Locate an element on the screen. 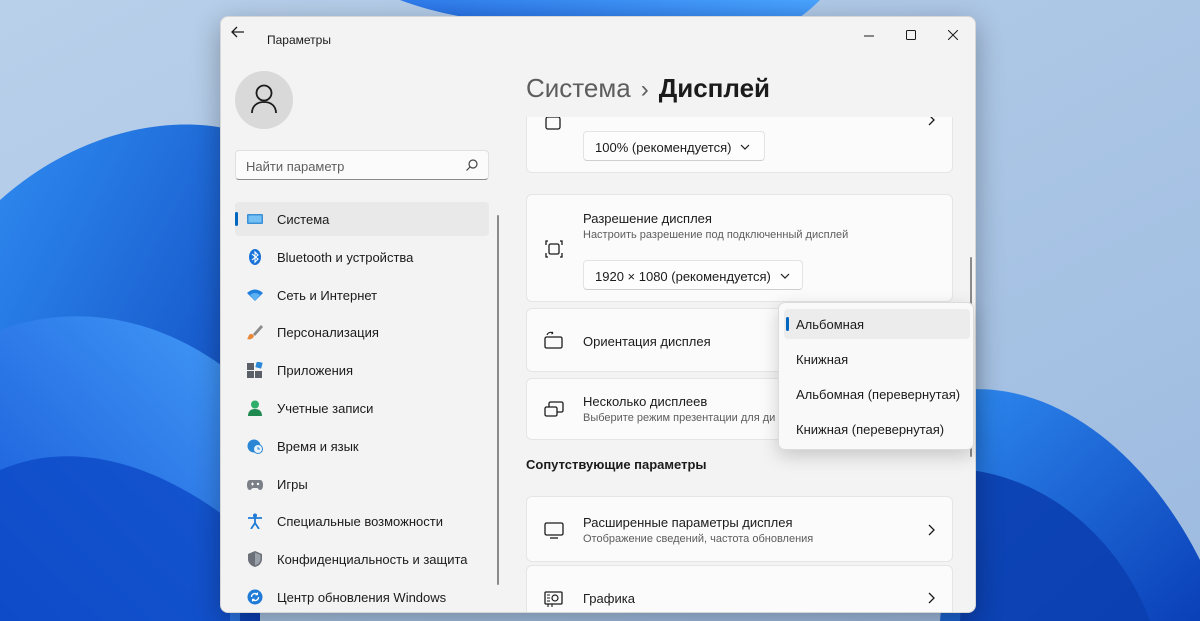 This screenshot has width=1200, height=621. menu-item-label: Альбомная (перевернутая) is located at coordinates (878, 394).